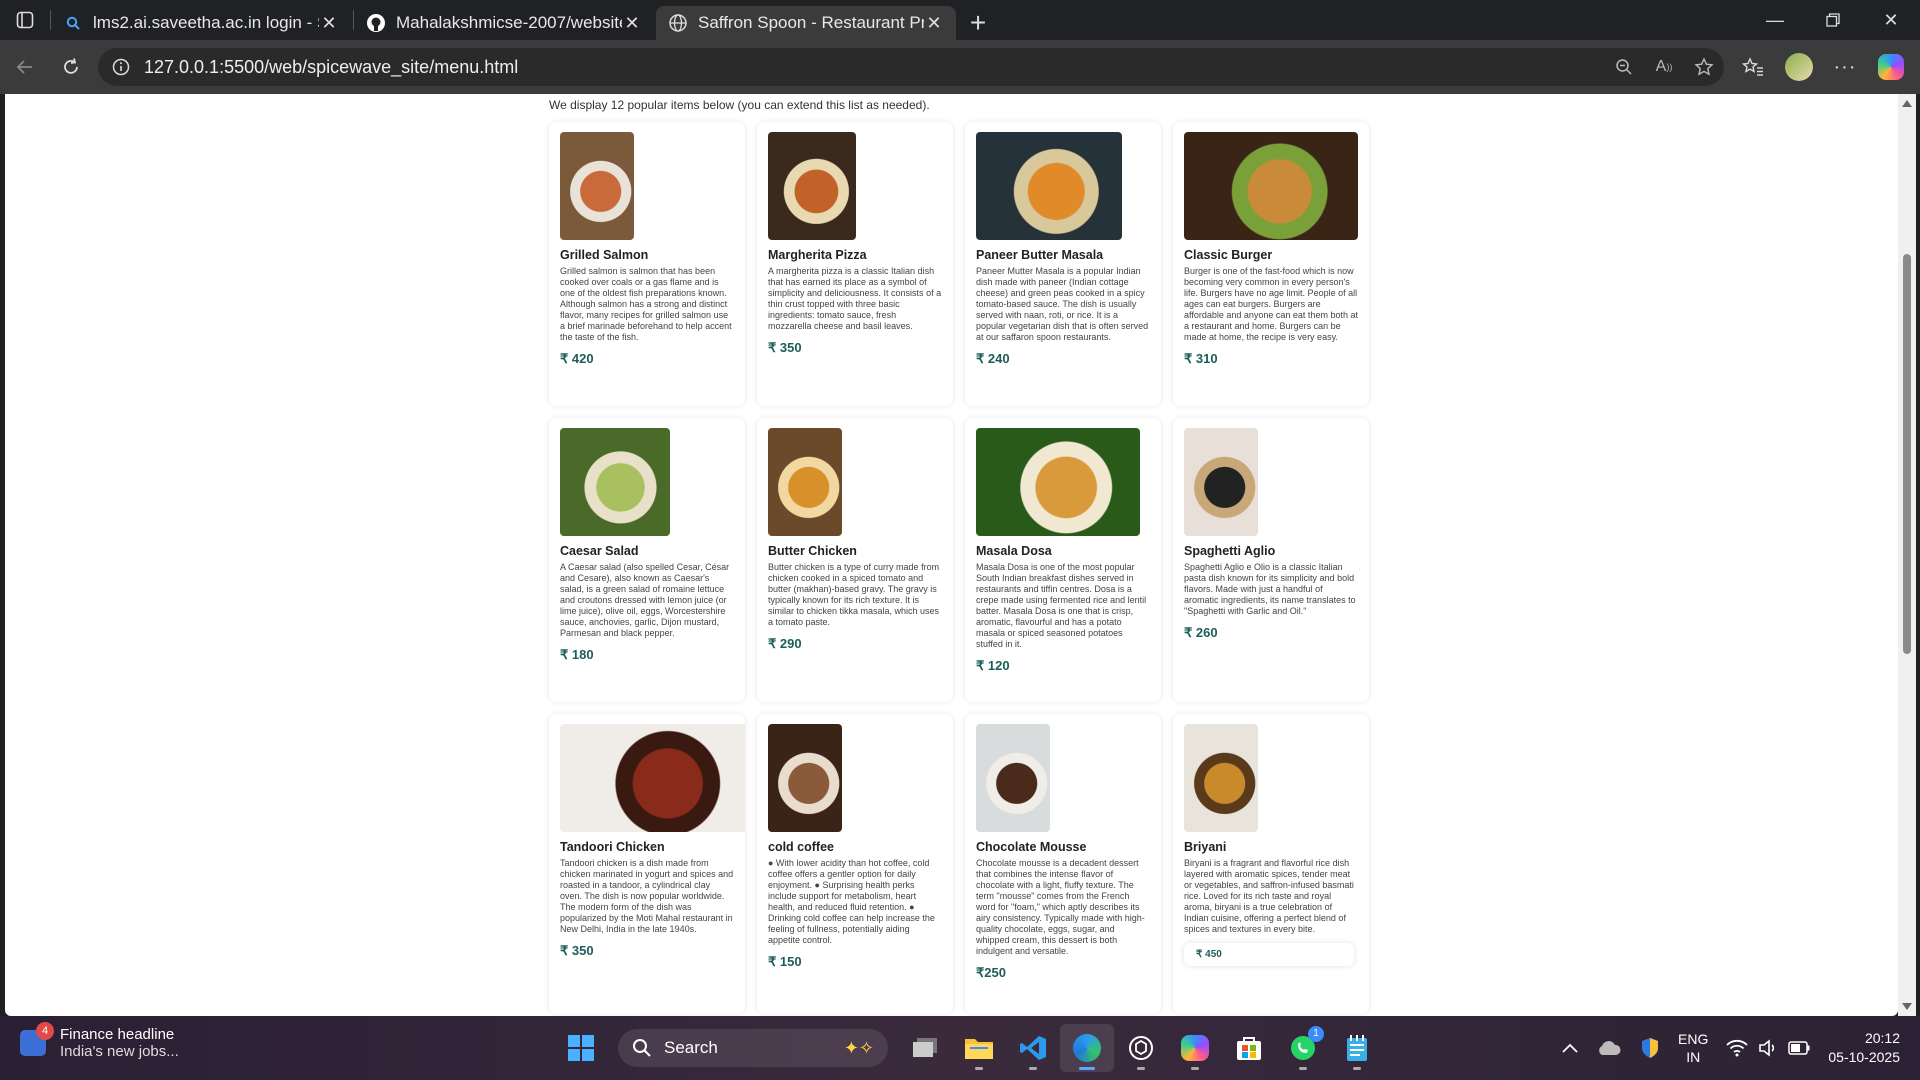 The image size is (1920, 1080). I want to click on favorite-star-icon, so click(1704, 67).